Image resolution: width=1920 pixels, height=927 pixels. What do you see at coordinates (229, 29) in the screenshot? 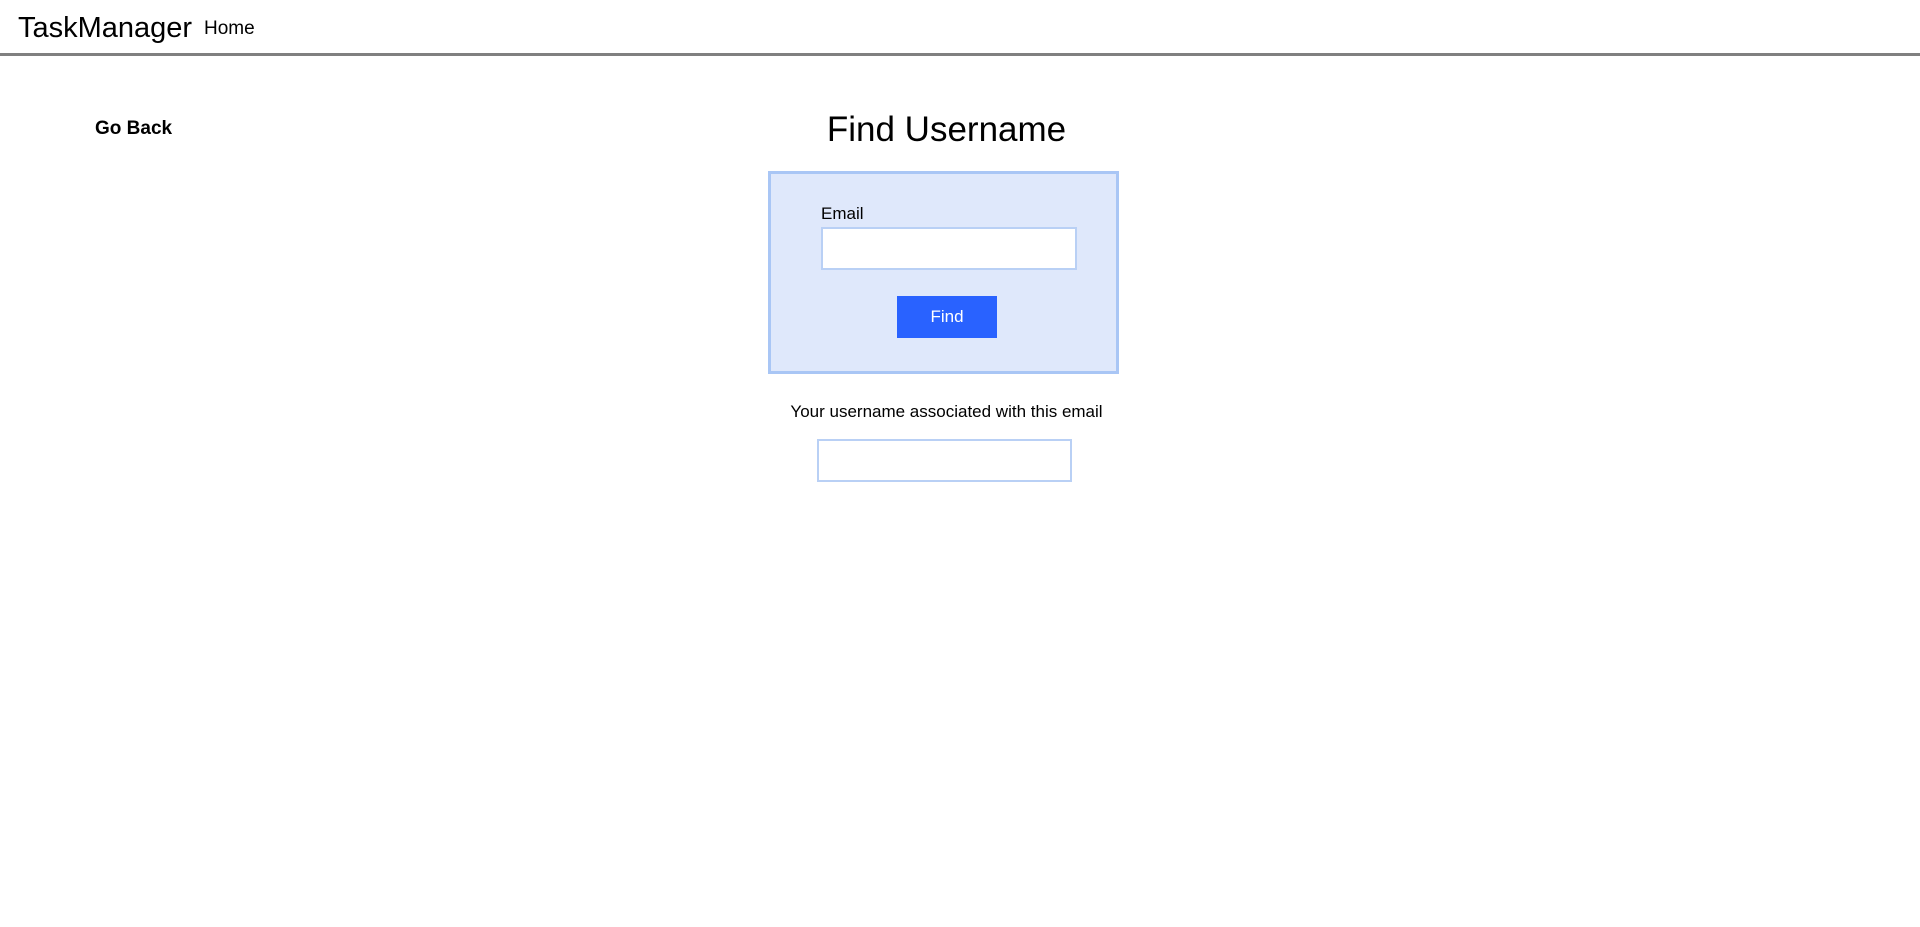
I see `nav-home-link: Home` at bounding box center [229, 29].